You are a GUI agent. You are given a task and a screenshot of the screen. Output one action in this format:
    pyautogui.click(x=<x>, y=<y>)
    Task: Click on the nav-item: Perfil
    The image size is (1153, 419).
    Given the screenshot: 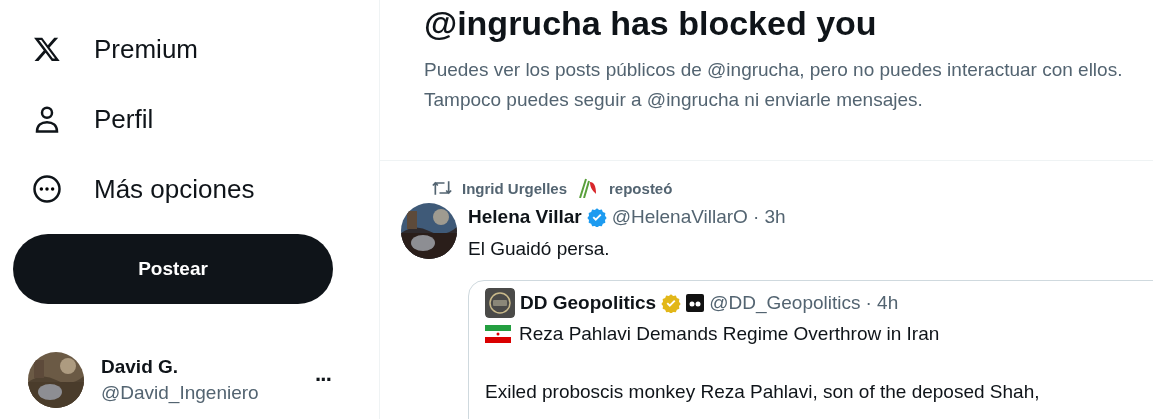 What is the action you would take?
    pyautogui.click(x=124, y=119)
    